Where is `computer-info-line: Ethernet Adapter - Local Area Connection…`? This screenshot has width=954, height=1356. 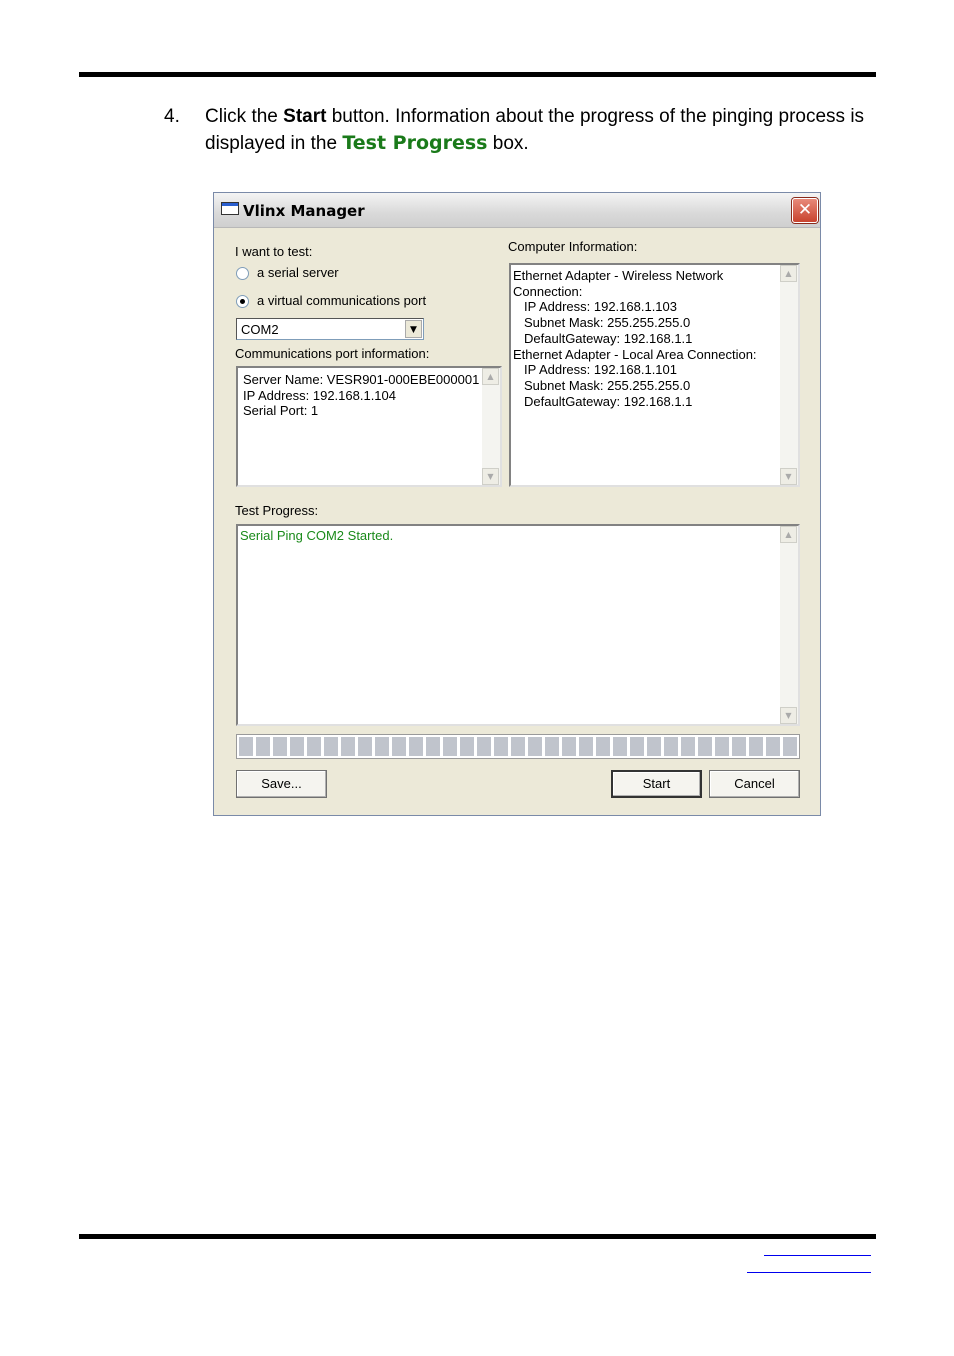 computer-info-line: Ethernet Adapter - Local Area Connection… is located at coordinates (635, 354).